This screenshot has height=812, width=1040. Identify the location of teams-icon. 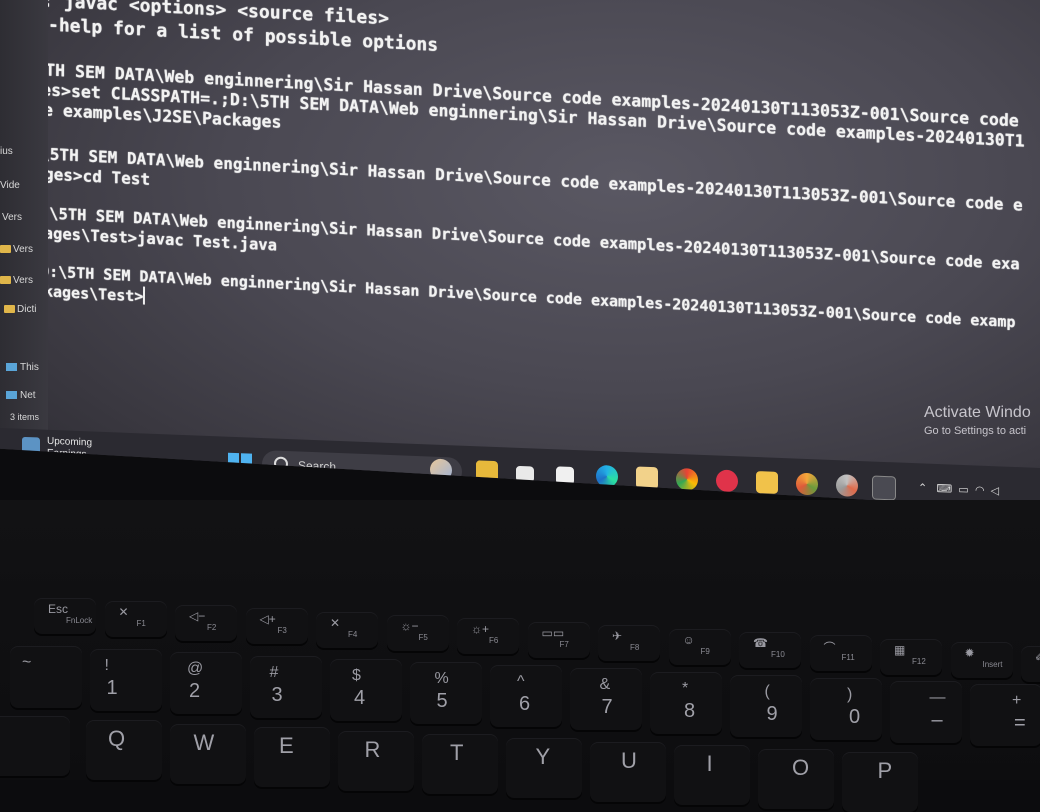
(565, 476).